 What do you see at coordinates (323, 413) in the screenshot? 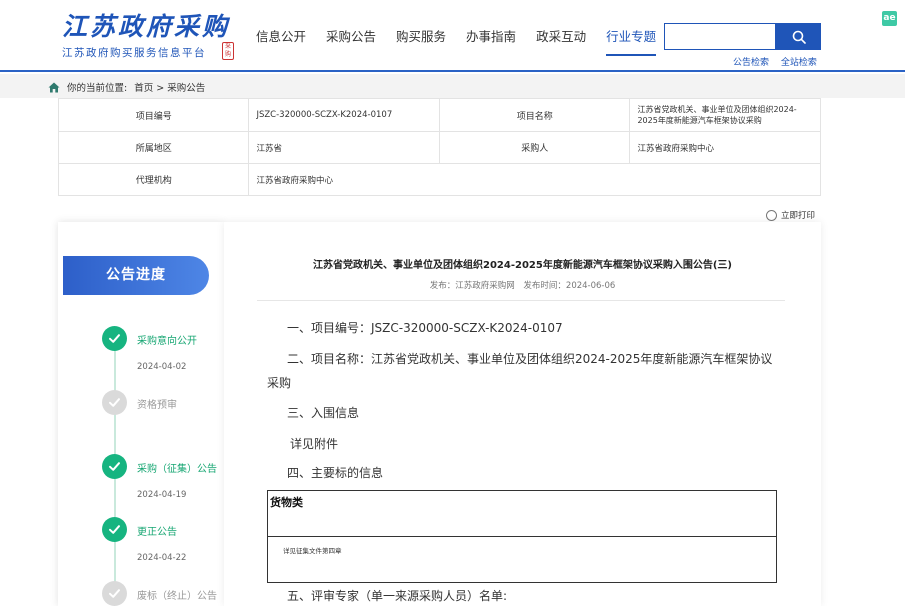
I see `section-award-info: 三、入围信息` at bounding box center [323, 413].